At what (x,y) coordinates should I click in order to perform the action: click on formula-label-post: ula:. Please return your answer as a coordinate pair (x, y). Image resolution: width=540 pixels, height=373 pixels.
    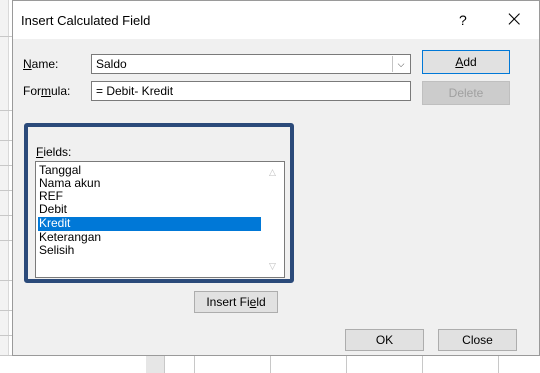
    Looking at the image, I should click on (61, 91).